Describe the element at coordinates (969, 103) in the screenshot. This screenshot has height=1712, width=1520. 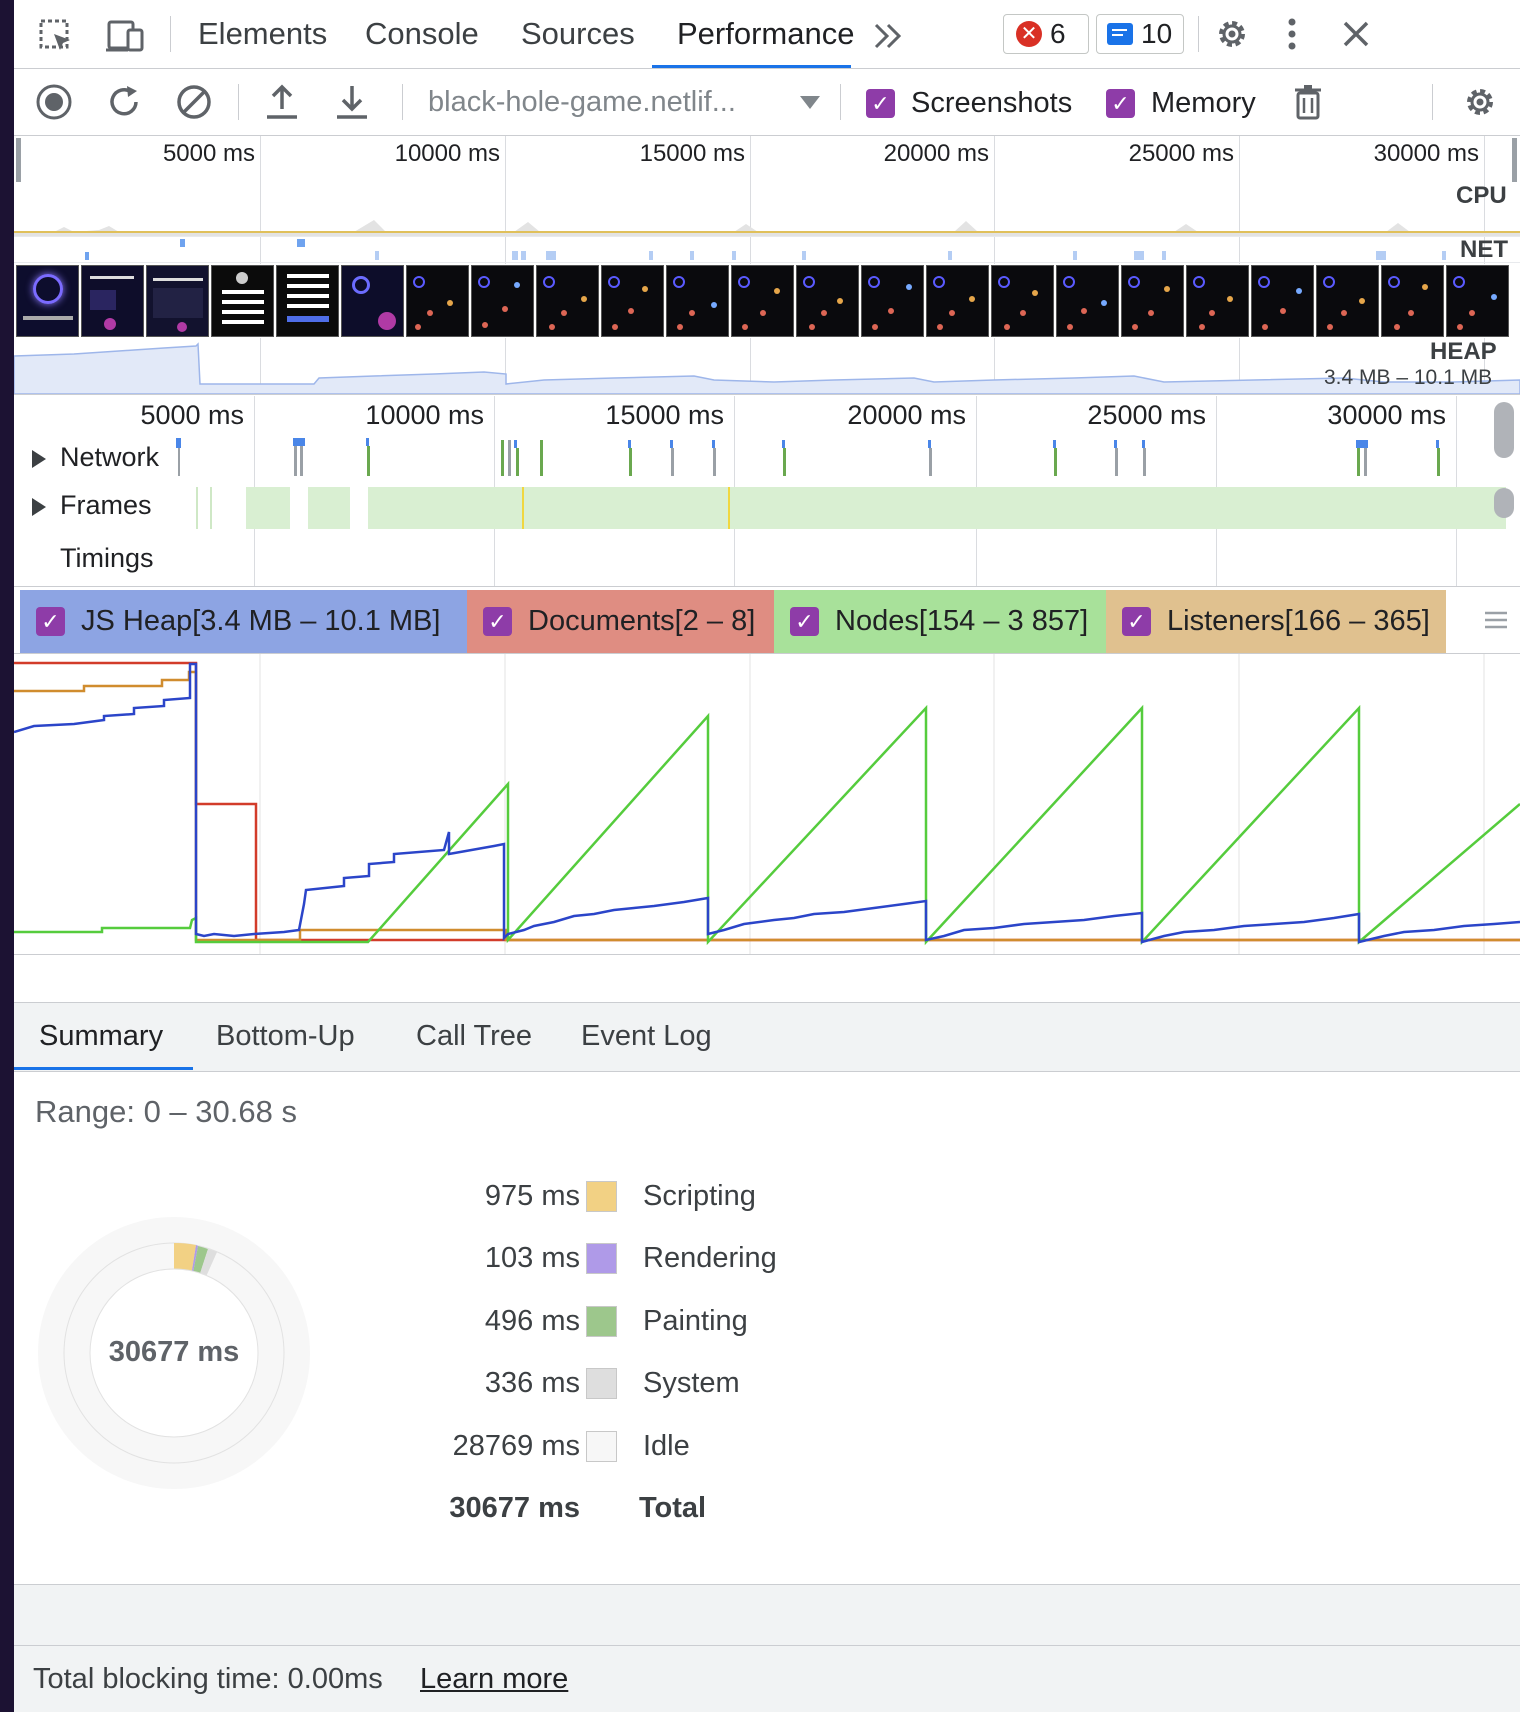
I see `screenshots-checkbox: ✓ Screenshots` at that location.